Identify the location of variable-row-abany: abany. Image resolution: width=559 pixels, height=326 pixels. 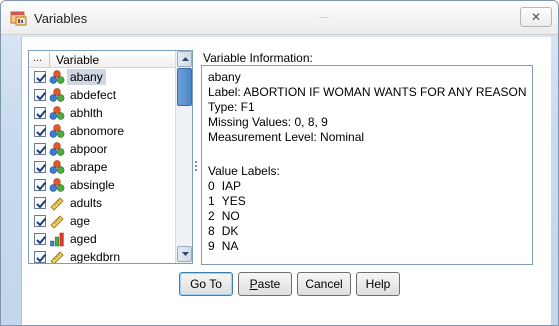
(102, 77).